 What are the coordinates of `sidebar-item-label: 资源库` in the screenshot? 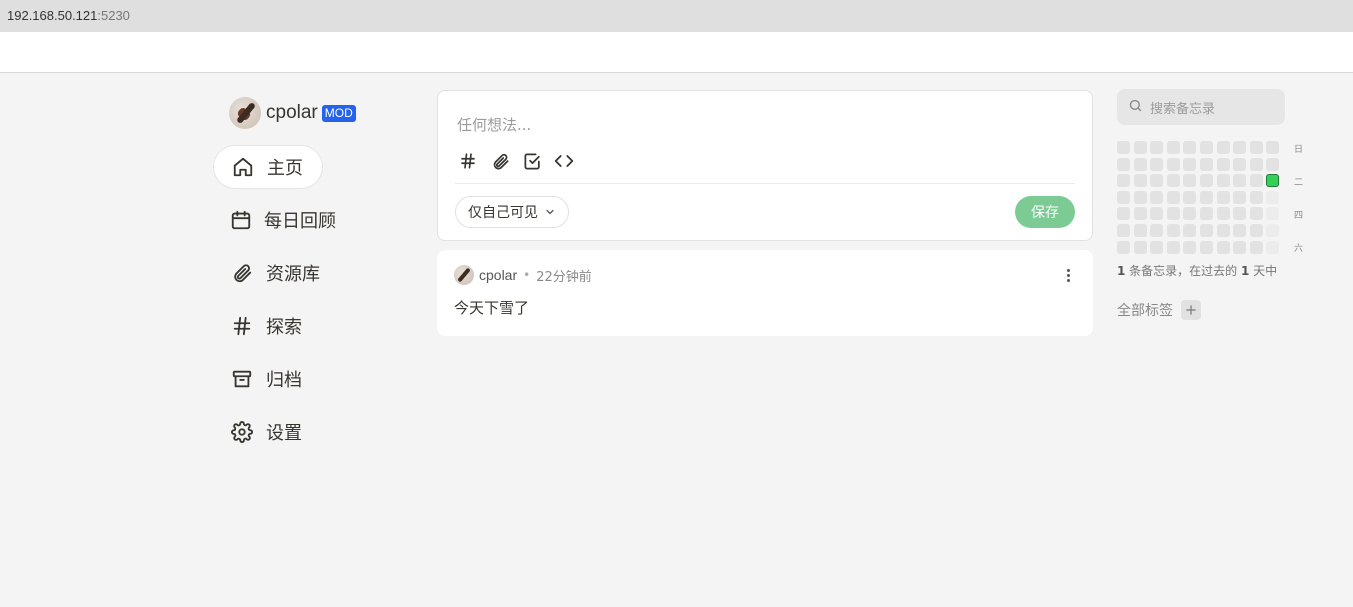 It's located at (293, 274).